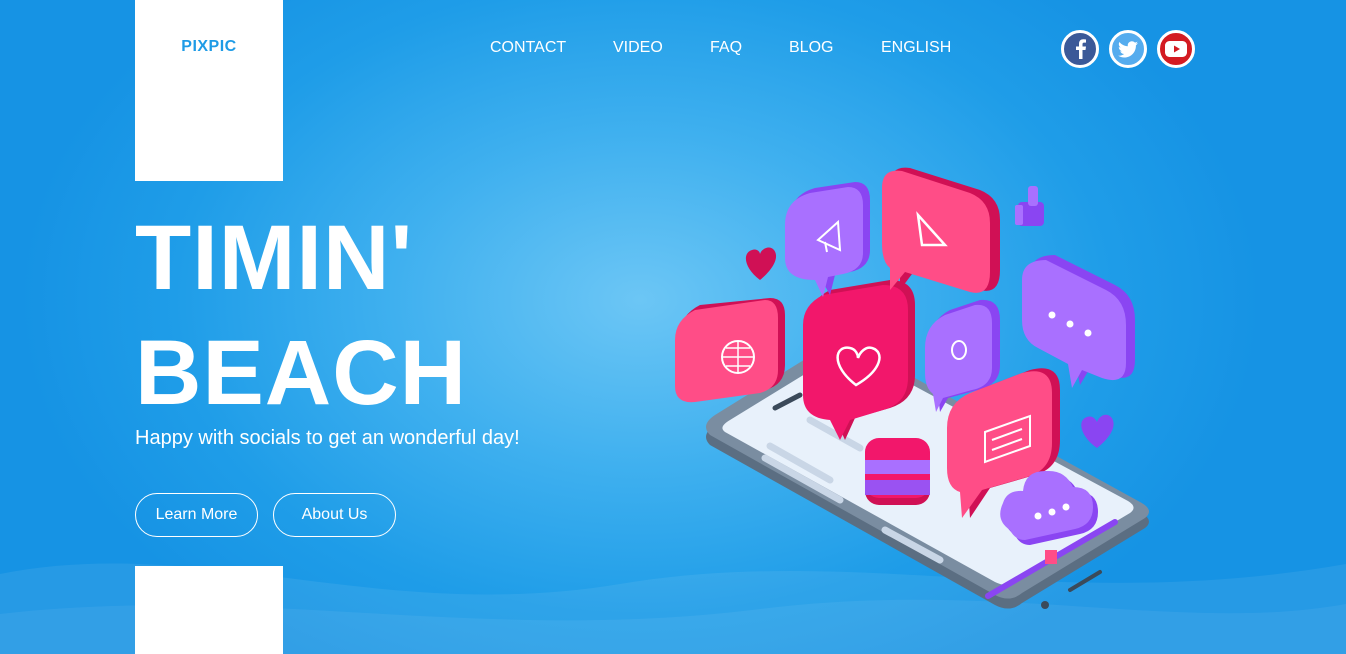 The width and height of the screenshot is (1346, 654). What do you see at coordinates (196, 515) in the screenshot?
I see `learn-more-button: Learn More` at bounding box center [196, 515].